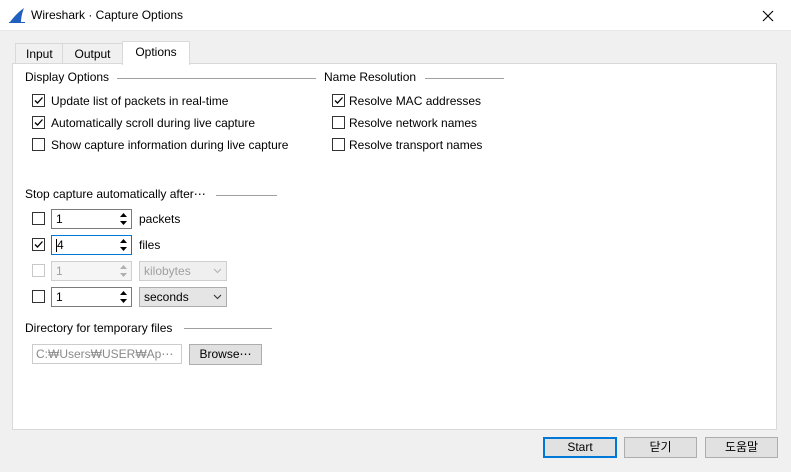 This screenshot has height=472, width=791. What do you see at coordinates (91, 271) in the screenshot?
I see `size-spinbox: 1` at bounding box center [91, 271].